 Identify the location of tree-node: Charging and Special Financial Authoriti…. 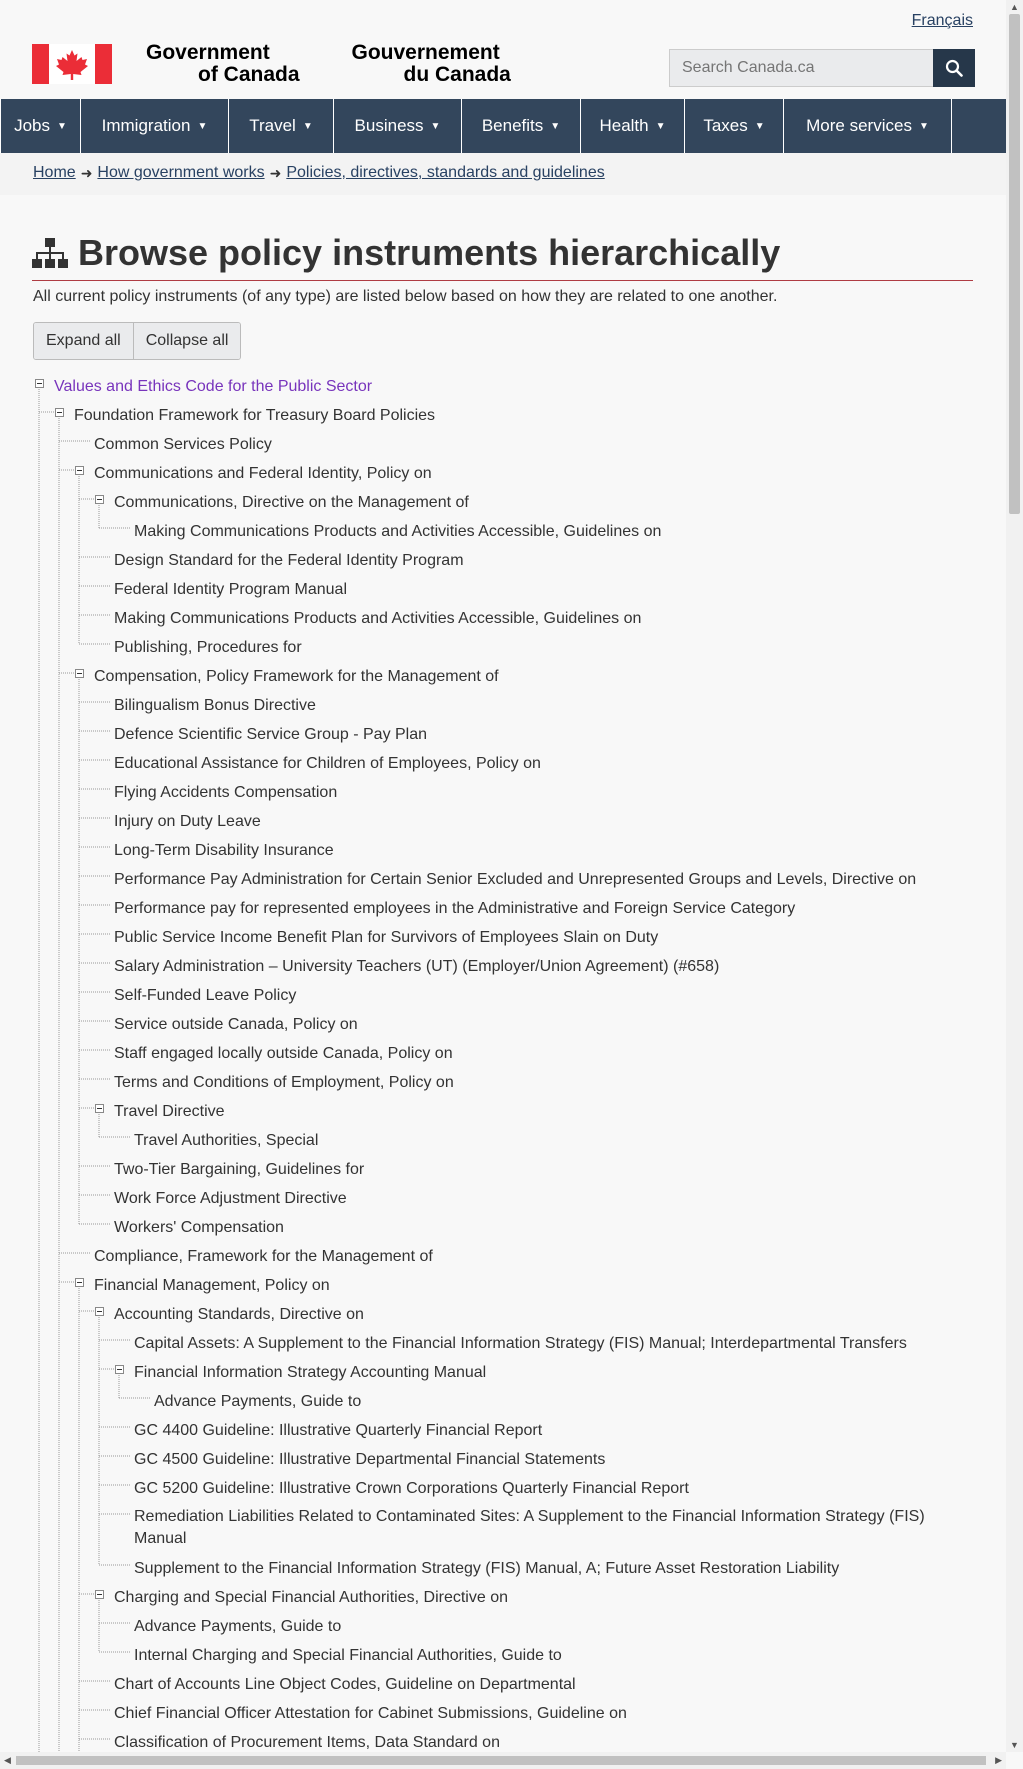
(311, 1597).